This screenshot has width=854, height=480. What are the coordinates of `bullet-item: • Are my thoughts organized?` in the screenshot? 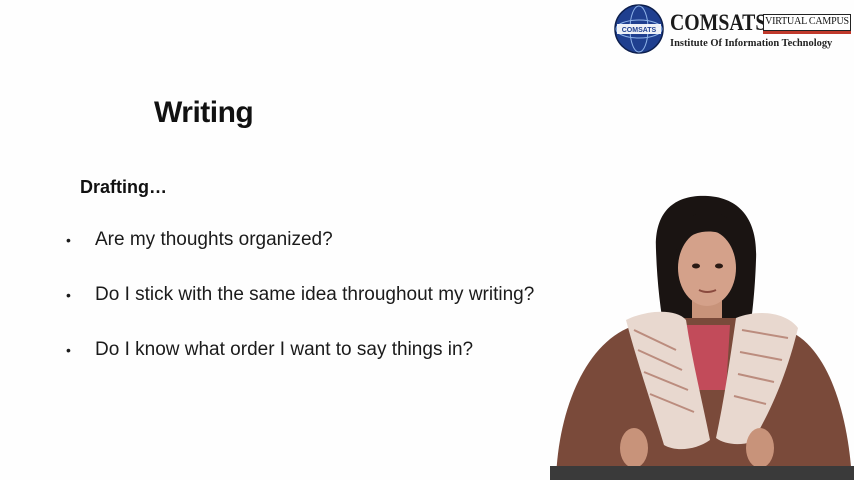 It's located at (301, 240).